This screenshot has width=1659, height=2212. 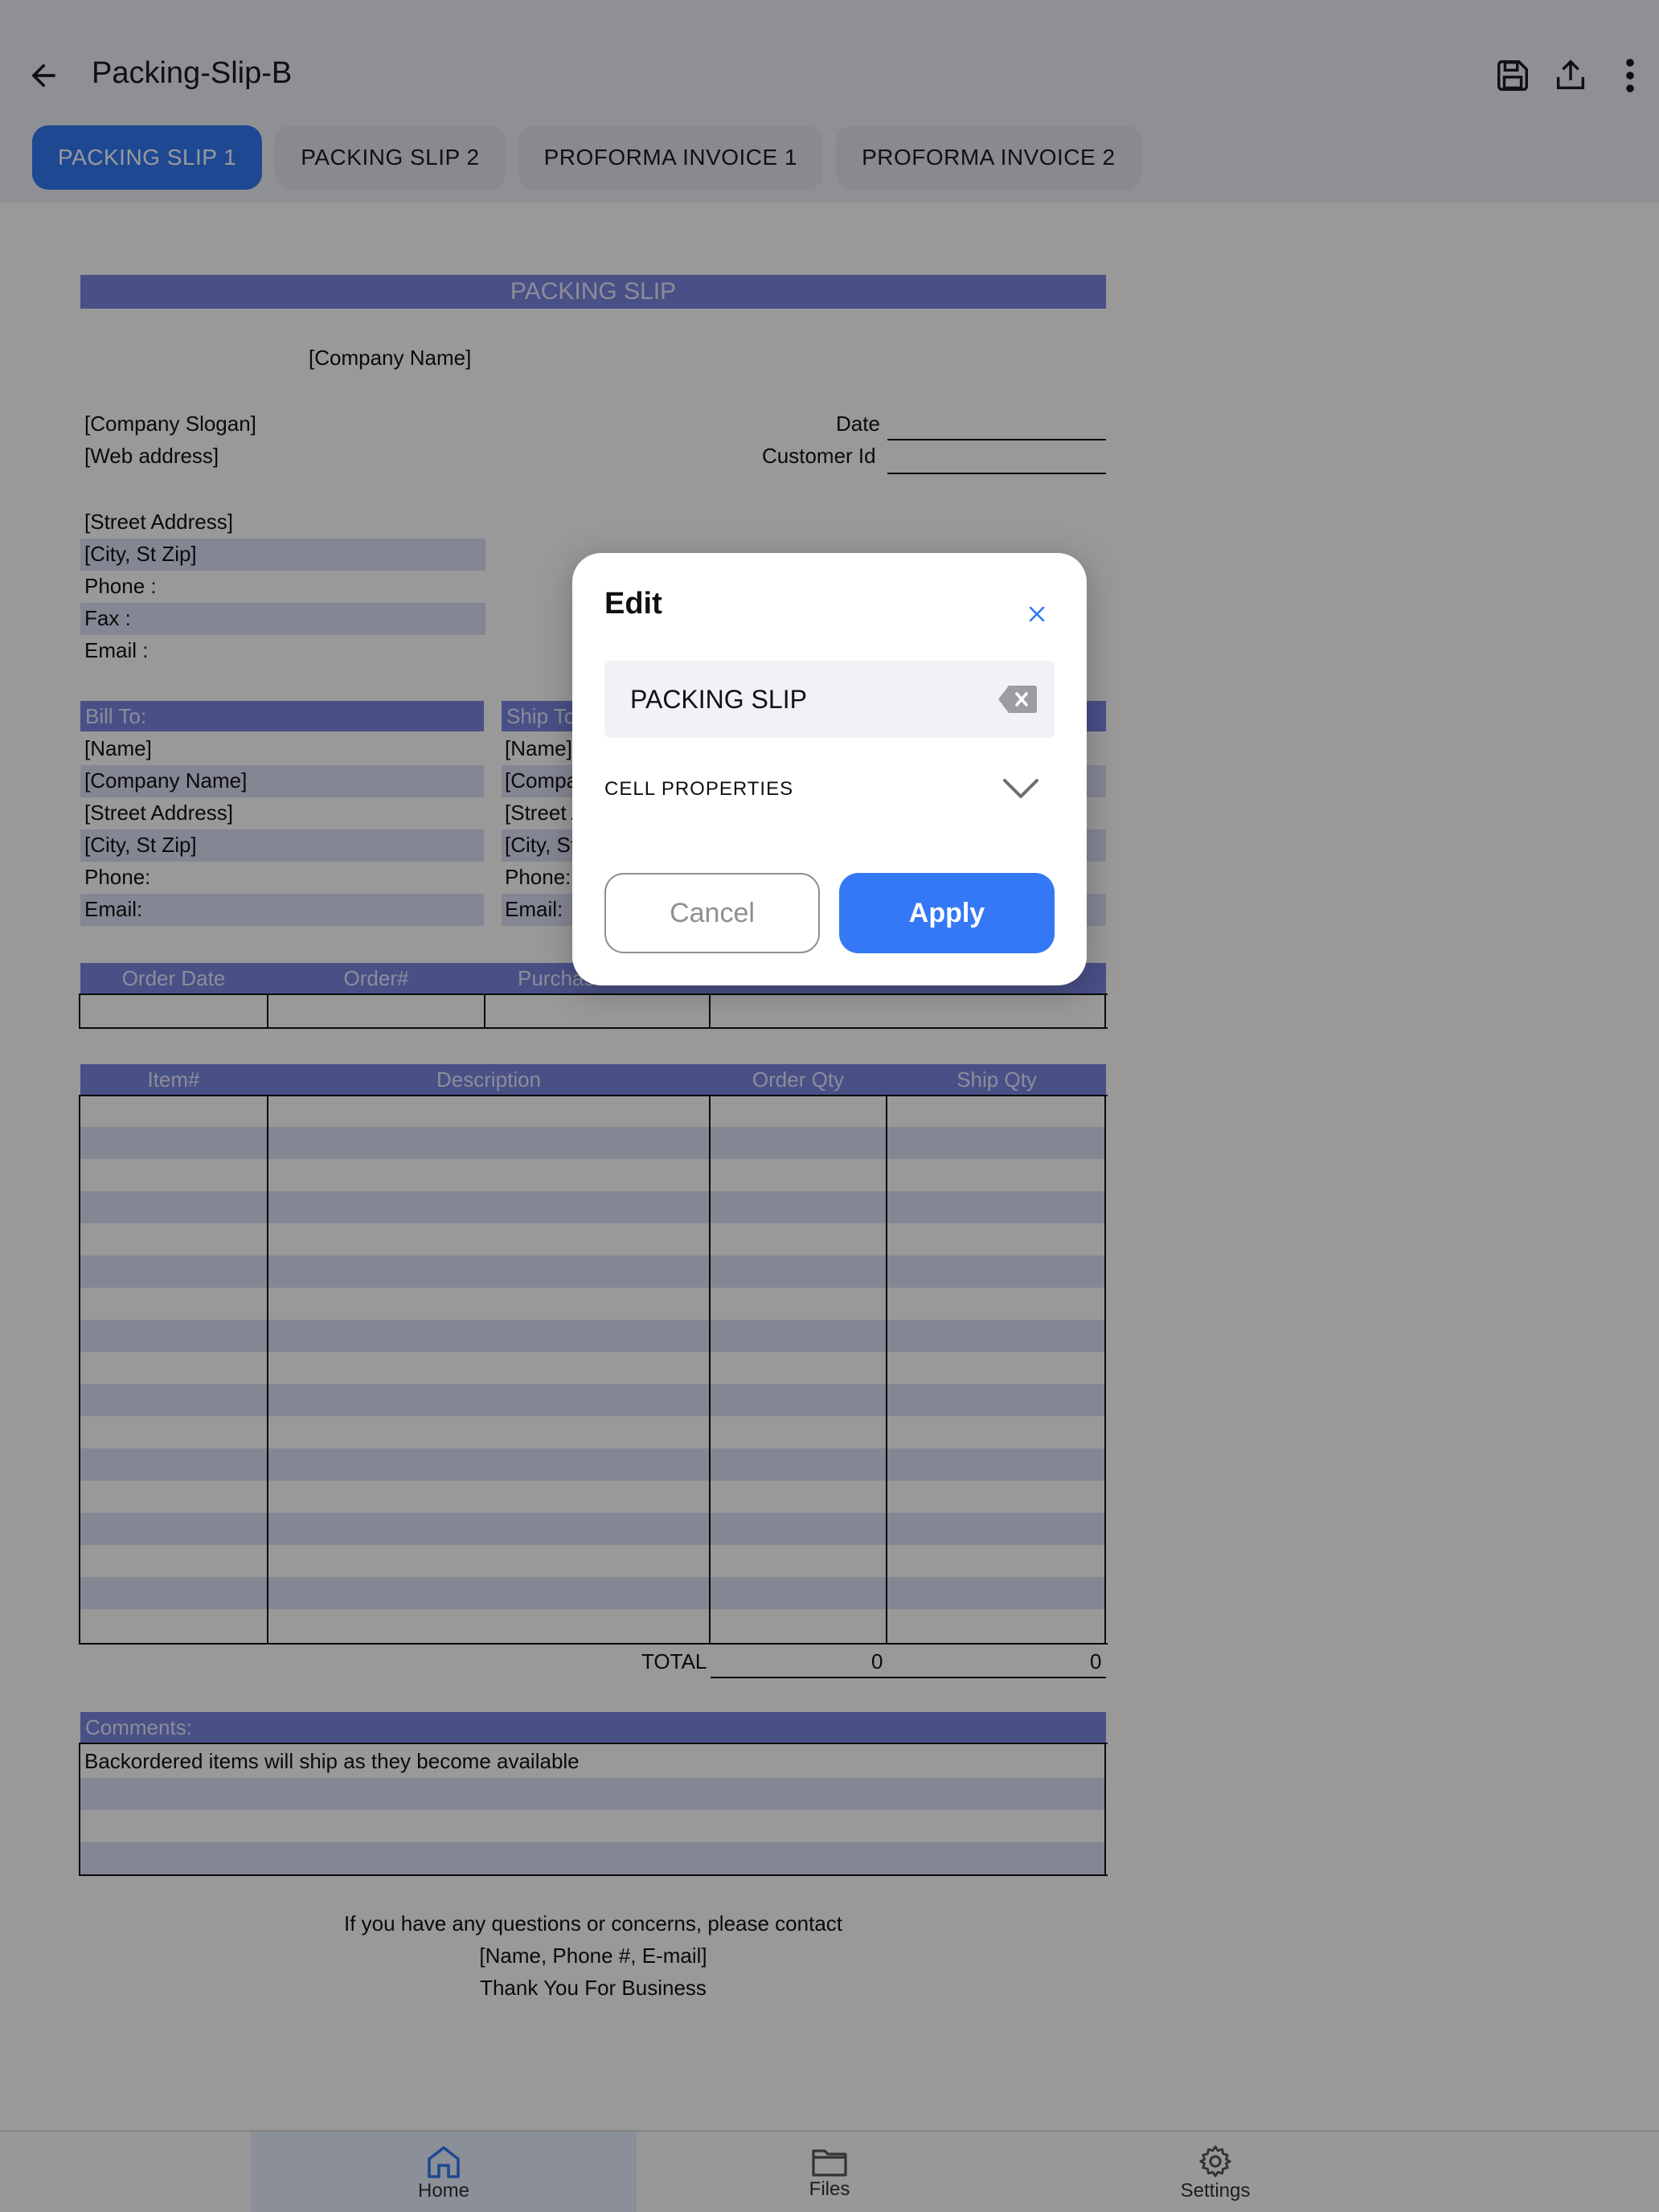 I want to click on cell-properties-label: CELL PROPERTIES, so click(x=698, y=789).